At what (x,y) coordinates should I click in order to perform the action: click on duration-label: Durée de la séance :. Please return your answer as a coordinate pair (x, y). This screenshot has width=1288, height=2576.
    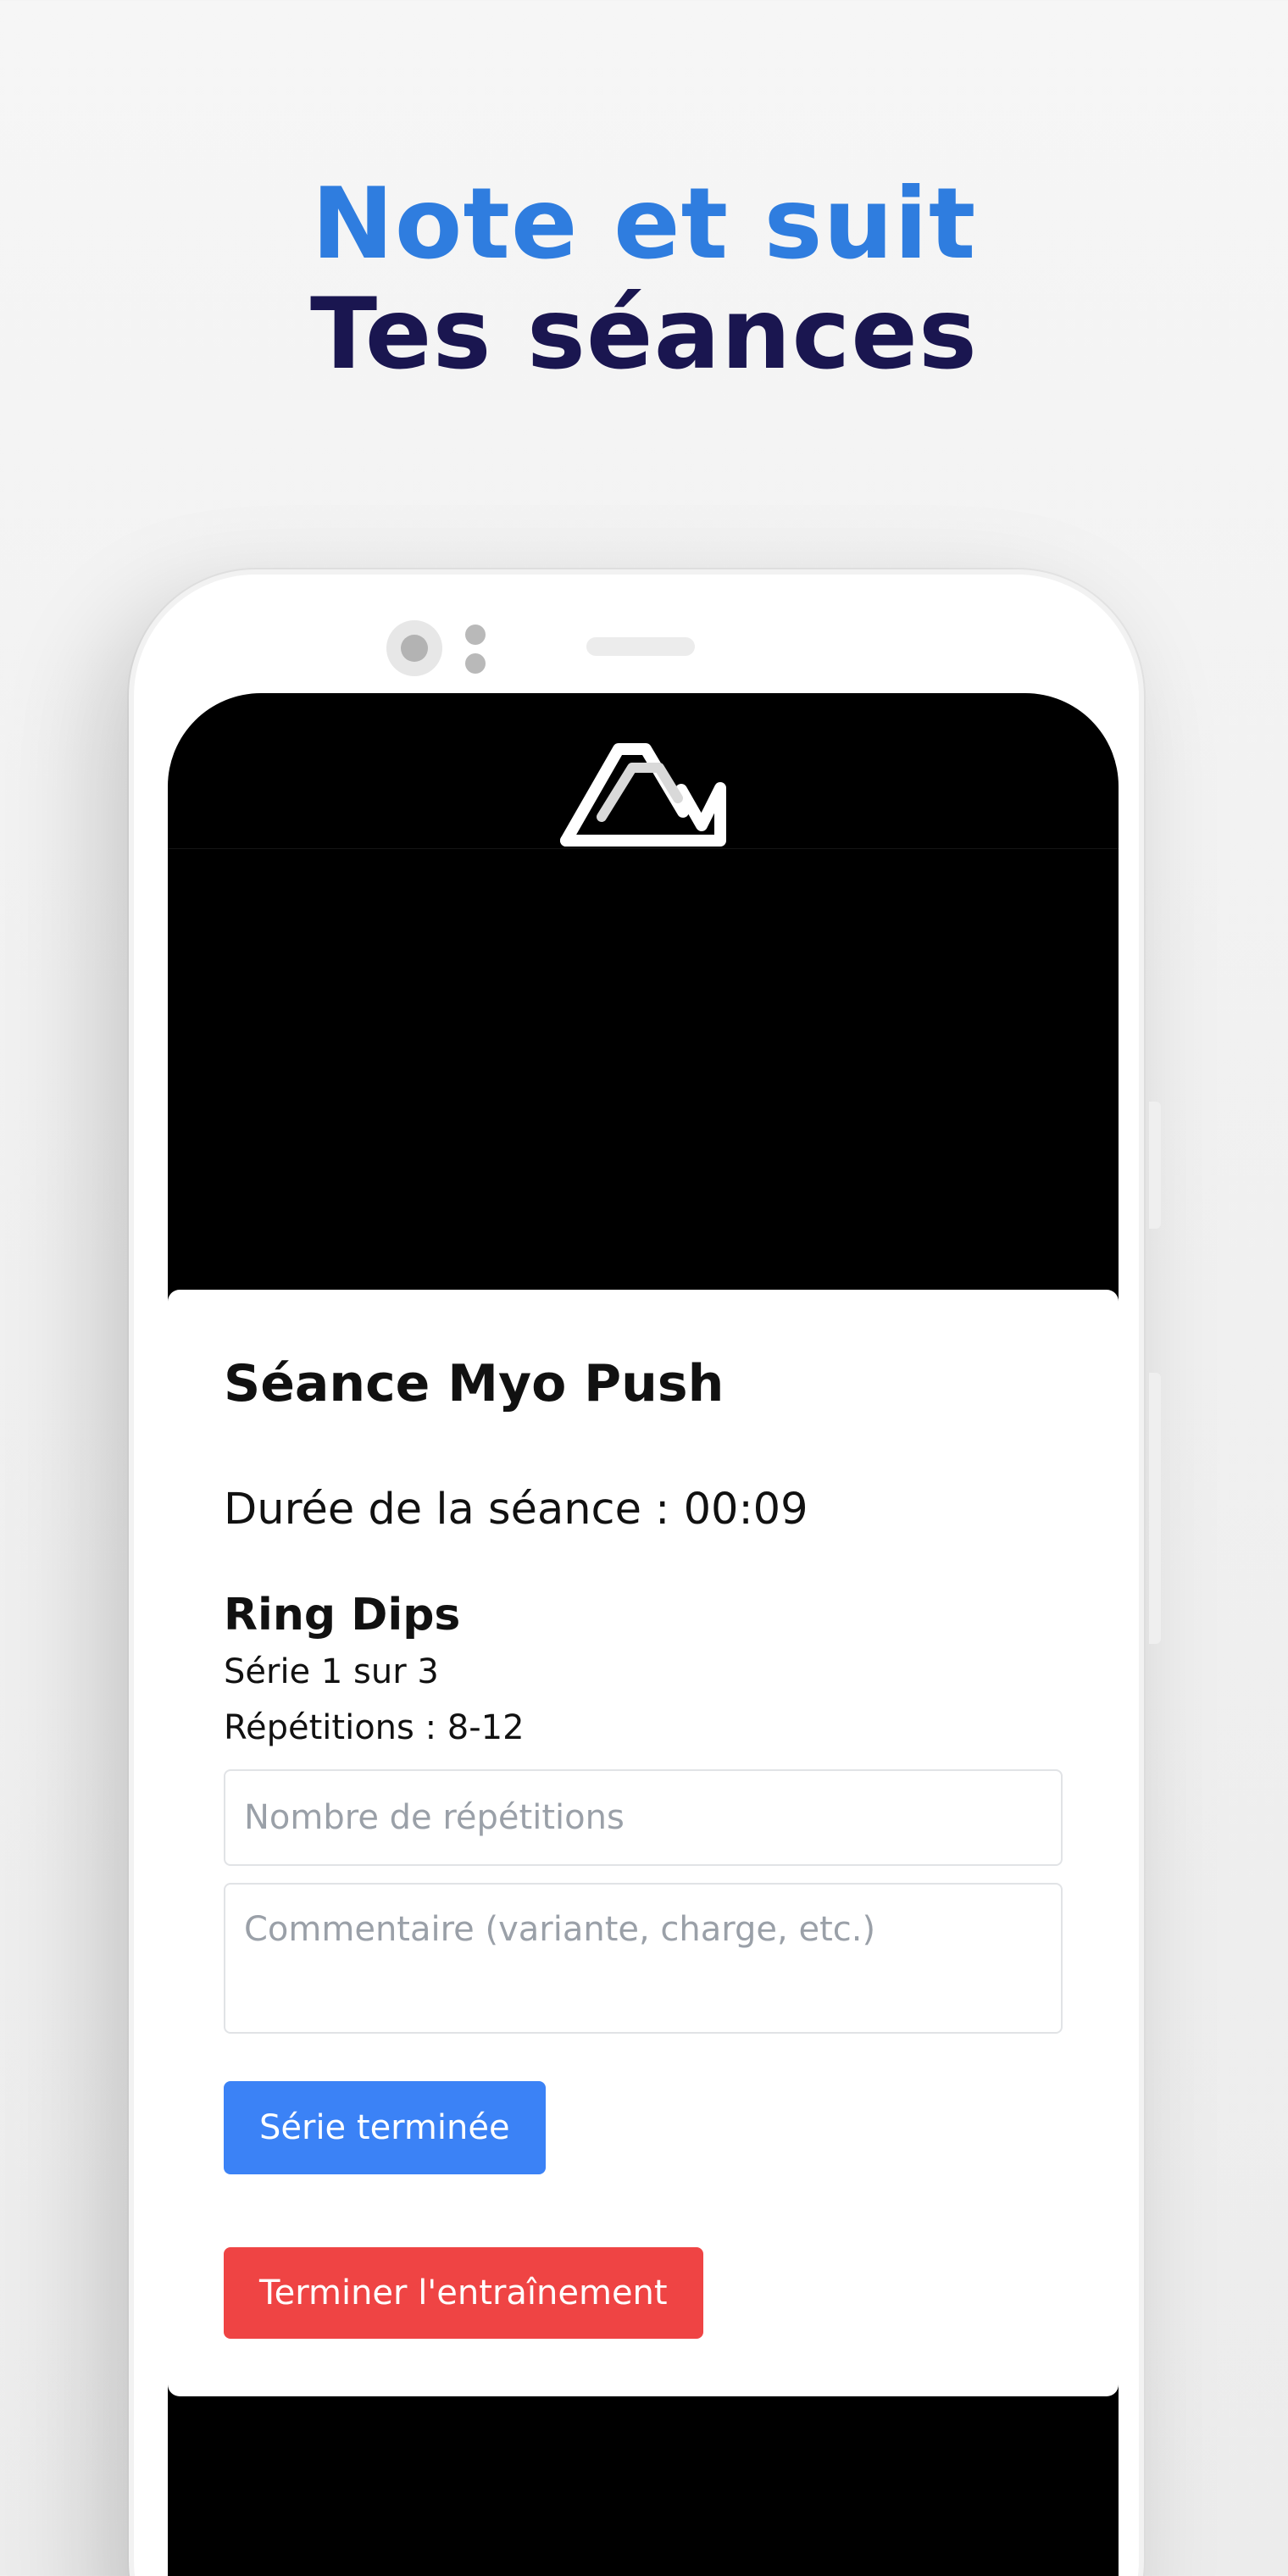
    Looking at the image, I should click on (447, 1510).